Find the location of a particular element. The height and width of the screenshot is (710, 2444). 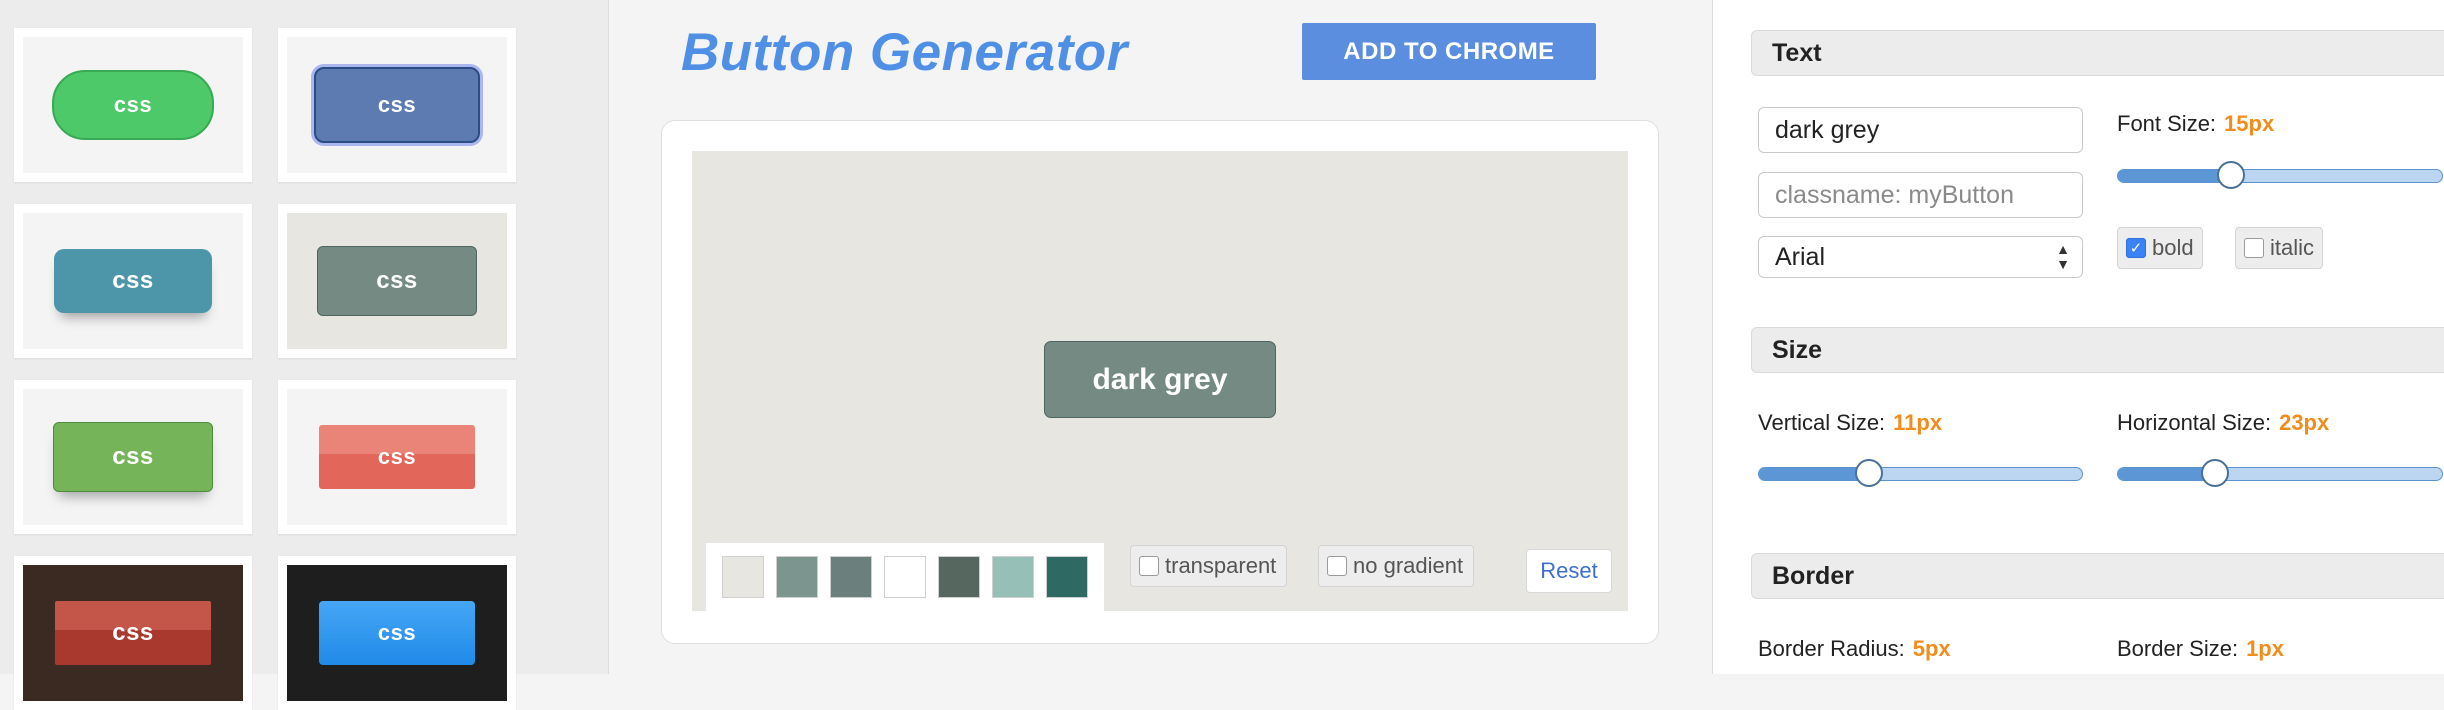

border-radius-label-text: Border Radius: is located at coordinates (1831, 648).